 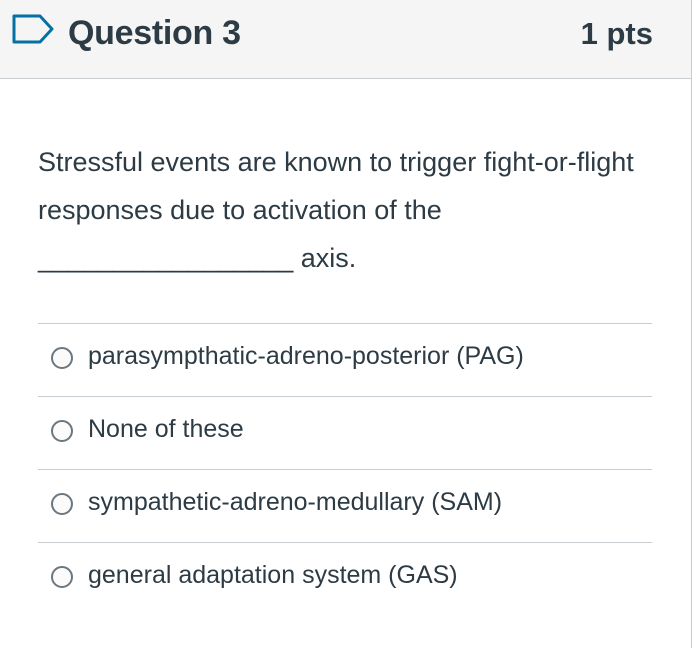 I want to click on answer-option: None of these, so click(x=345, y=432).